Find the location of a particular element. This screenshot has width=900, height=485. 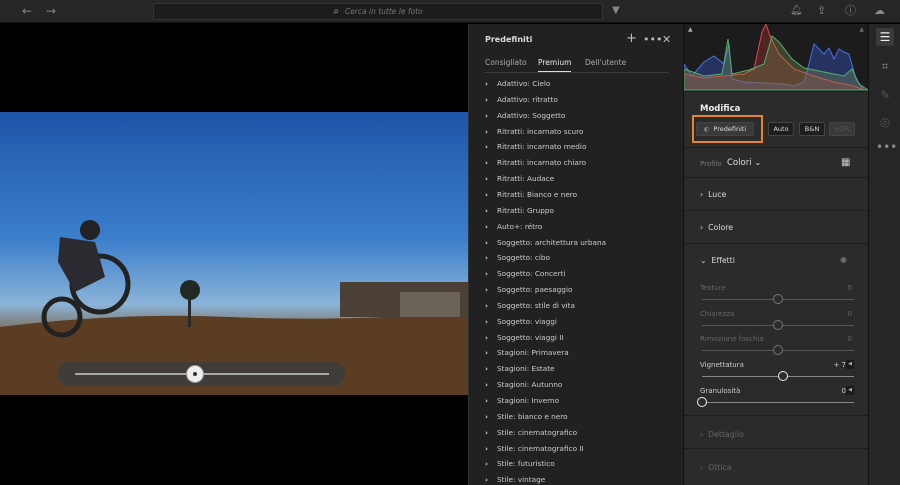

compare-slider is located at coordinates (201, 374).